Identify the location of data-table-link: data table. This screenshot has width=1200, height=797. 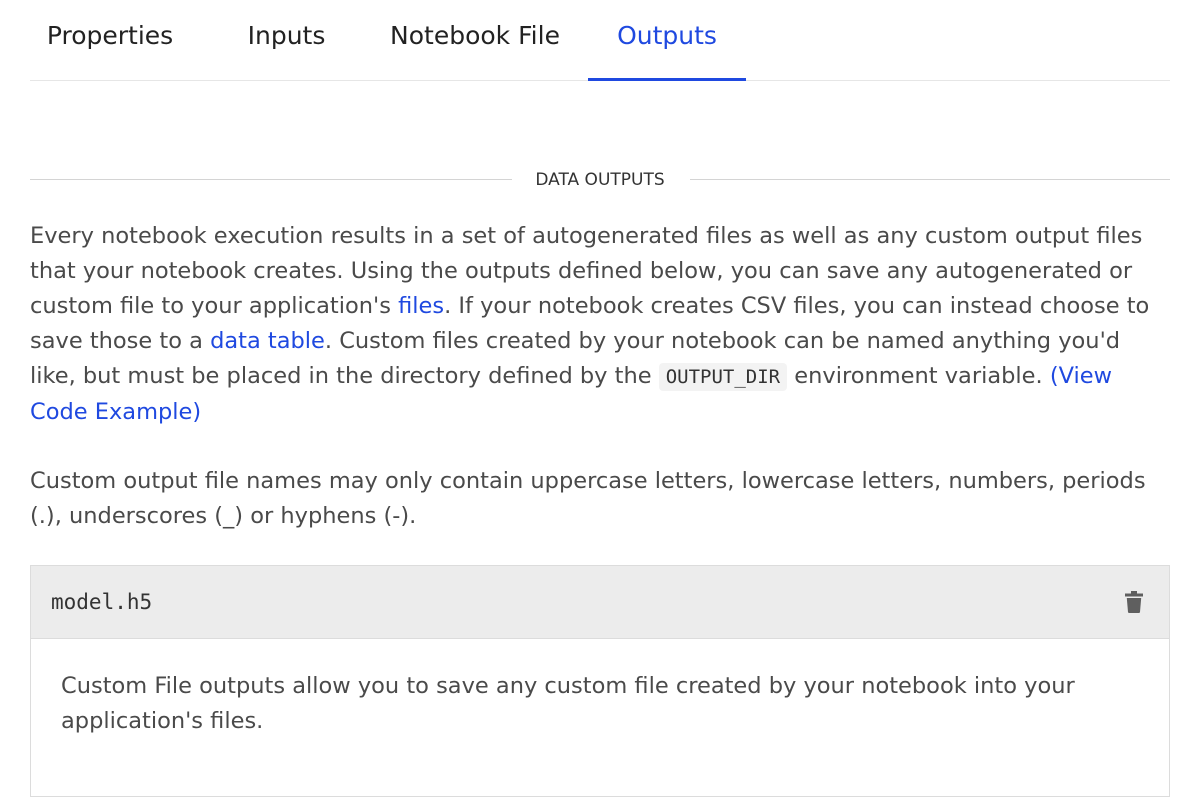
(267, 341).